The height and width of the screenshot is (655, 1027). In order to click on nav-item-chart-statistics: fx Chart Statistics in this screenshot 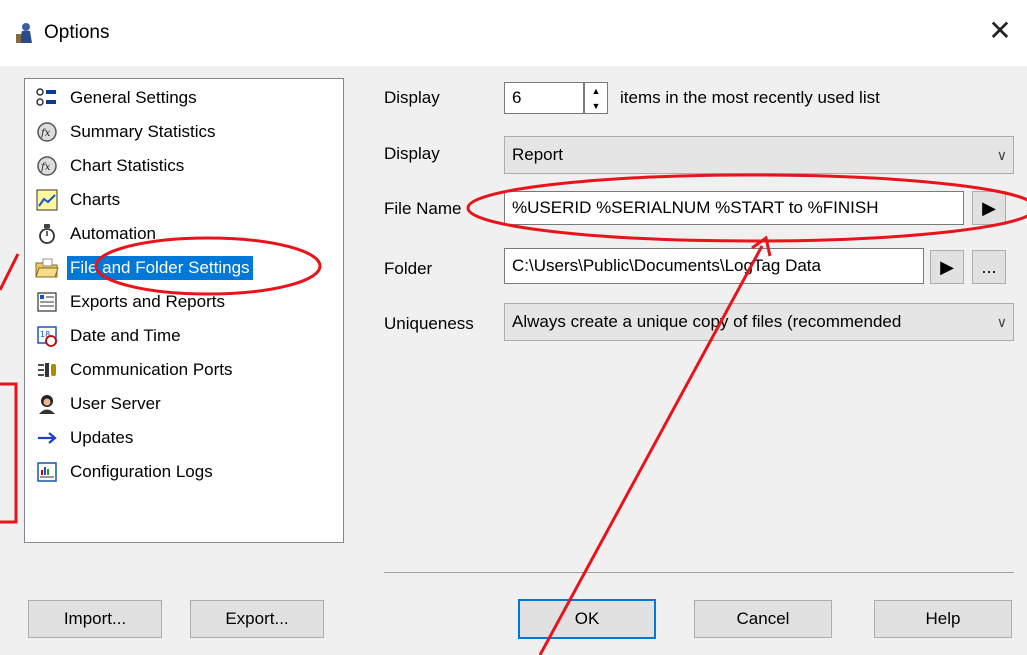, I will do `click(111, 166)`.